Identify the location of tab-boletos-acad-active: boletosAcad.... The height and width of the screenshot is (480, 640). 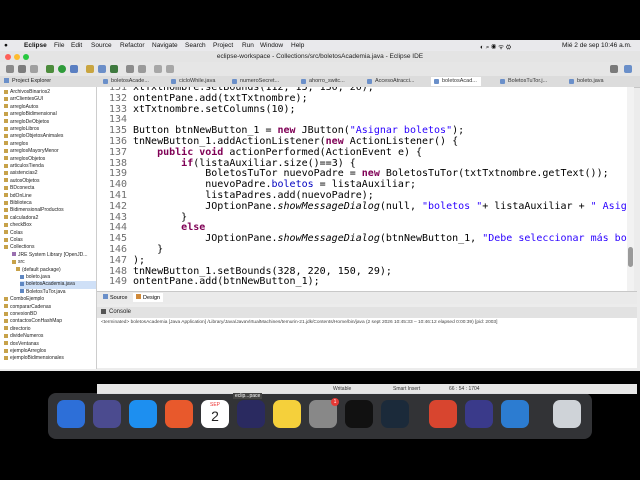
(456, 81).